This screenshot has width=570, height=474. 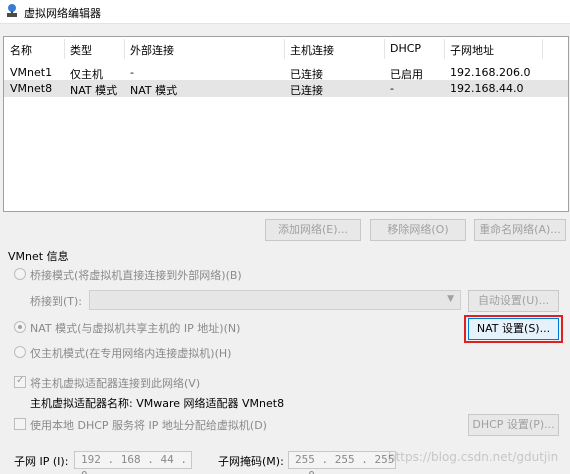 What do you see at coordinates (148, 425) in the screenshot?
I see `use-dhcp-label: 使用本地 DHCP 服务将 IP 地址分配给虚拟机(D)` at bounding box center [148, 425].